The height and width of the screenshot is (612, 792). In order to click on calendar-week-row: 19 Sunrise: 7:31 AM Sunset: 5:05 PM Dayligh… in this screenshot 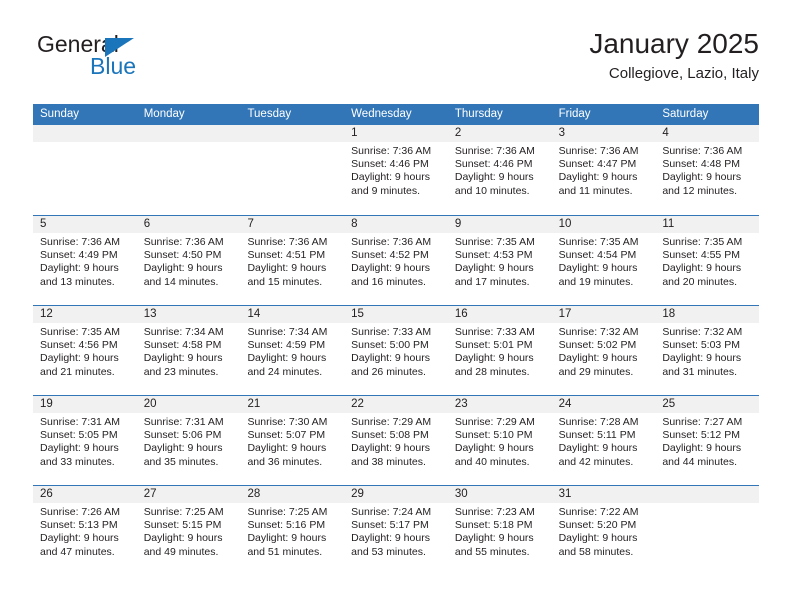, I will do `click(396, 440)`.